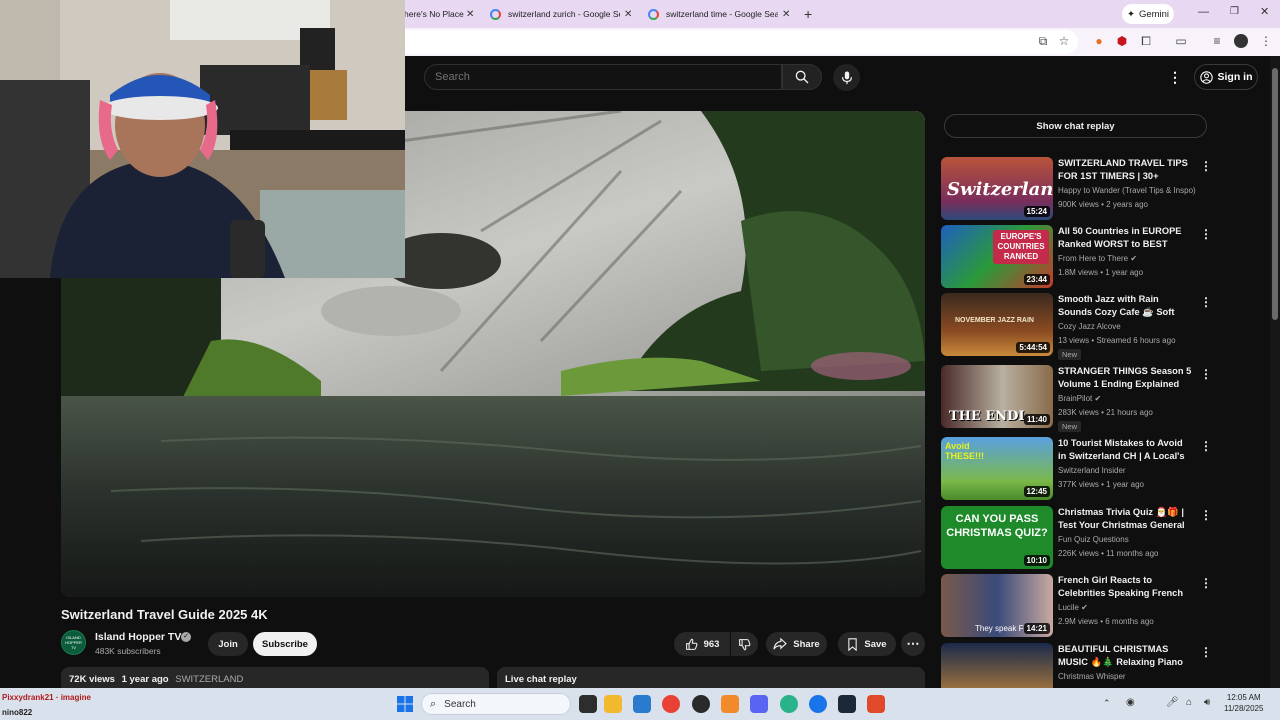 The image size is (1280, 720). I want to click on scrollbar-thumb, so click(1275, 194).